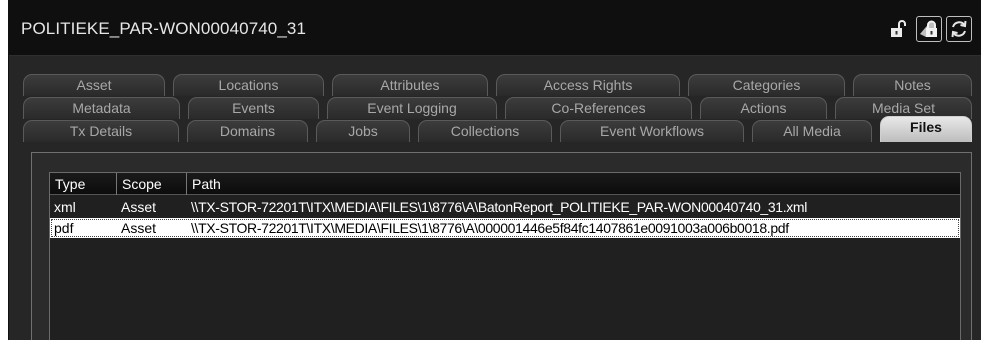 The width and height of the screenshot is (981, 340). What do you see at coordinates (598, 108) in the screenshot?
I see `tab-co-references: Co-References` at bounding box center [598, 108].